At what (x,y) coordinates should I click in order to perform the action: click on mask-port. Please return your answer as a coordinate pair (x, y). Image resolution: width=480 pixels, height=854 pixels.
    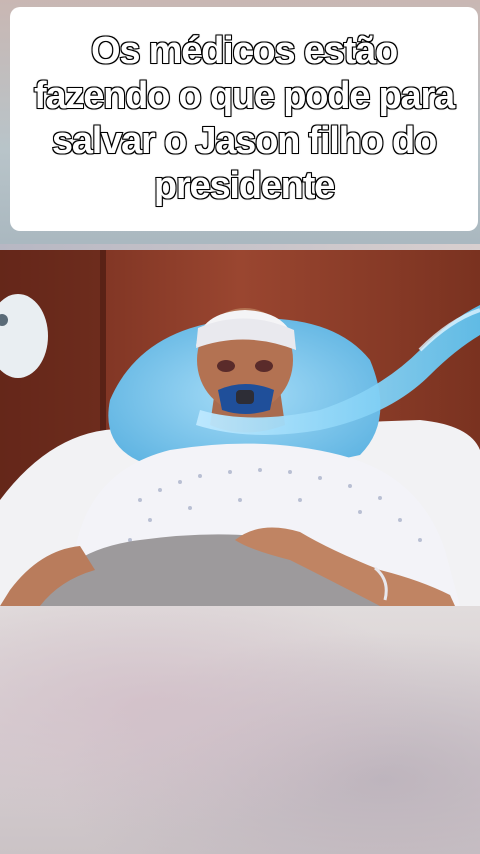
    Looking at the image, I should click on (245, 397).